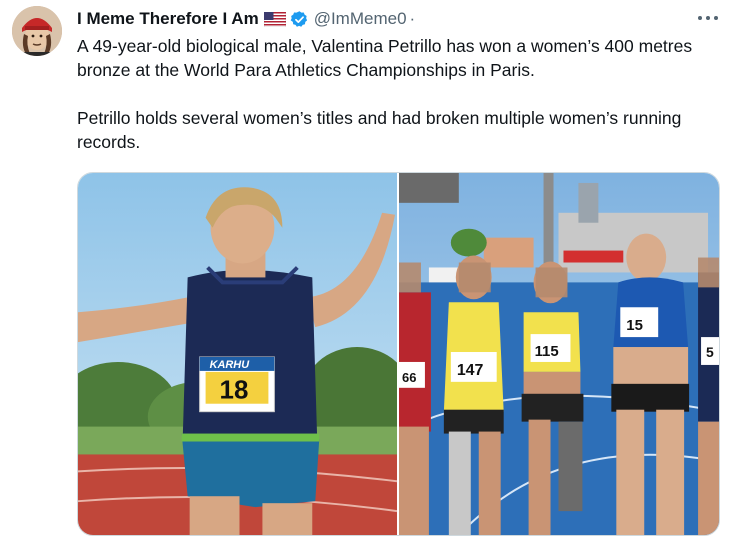 The height and width of the screenshot is (548, 737). What do you see at coordinates (634, 325) in the screenshot?
I see `bib-number-text: 15` at bounding box center [634, 325].